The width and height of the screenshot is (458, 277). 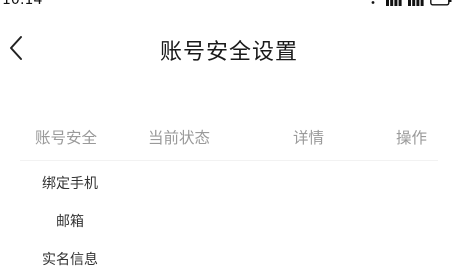 What do you see at coordinates (70, 222) in the screenshot?
I see `row-item-email: 邮箱` at bounding box center [70, 222].